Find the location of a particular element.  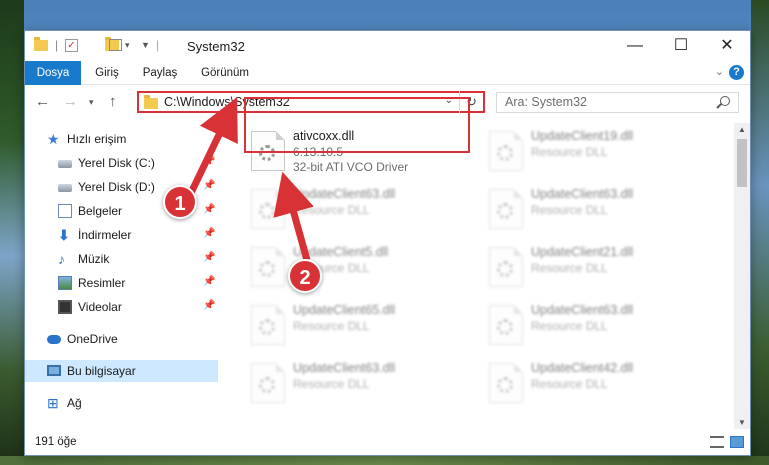

file-name: UpdateClient19.dll is located at coordinates (582, 136).